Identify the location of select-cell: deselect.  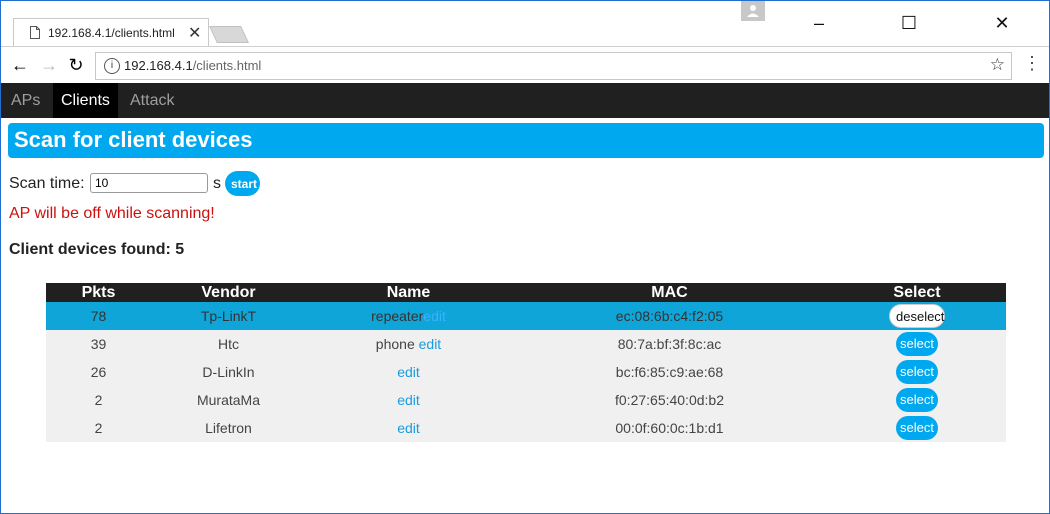
(917, 316).